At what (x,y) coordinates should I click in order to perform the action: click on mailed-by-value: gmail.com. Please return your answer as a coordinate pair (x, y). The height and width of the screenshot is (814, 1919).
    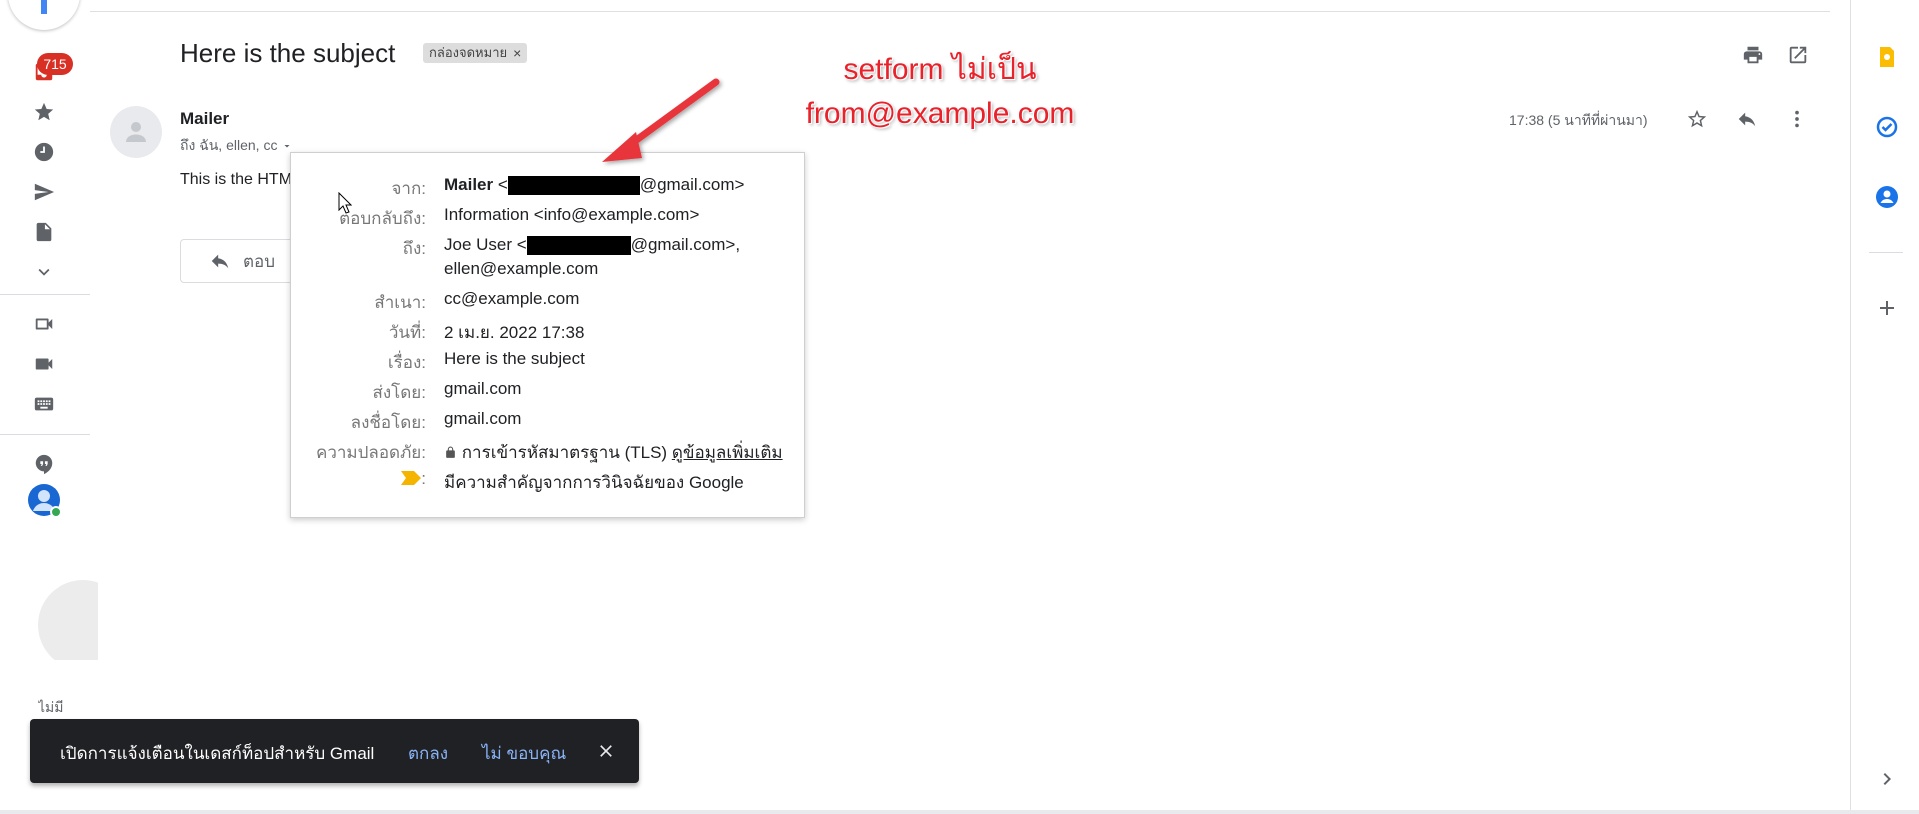
    Looking at the image, I should click on (483, 388).